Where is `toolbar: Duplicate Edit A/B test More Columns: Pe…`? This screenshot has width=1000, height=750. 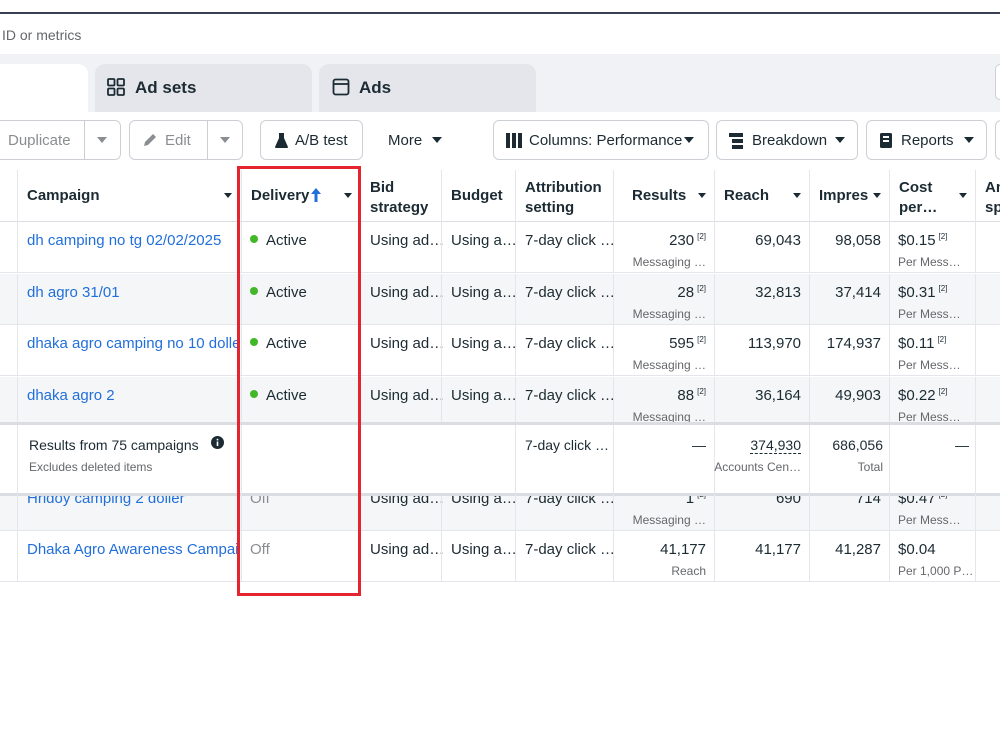 toolbar: Duplicate Edit A/B test More Columns: Pe… is located at coordinates (500, 141).